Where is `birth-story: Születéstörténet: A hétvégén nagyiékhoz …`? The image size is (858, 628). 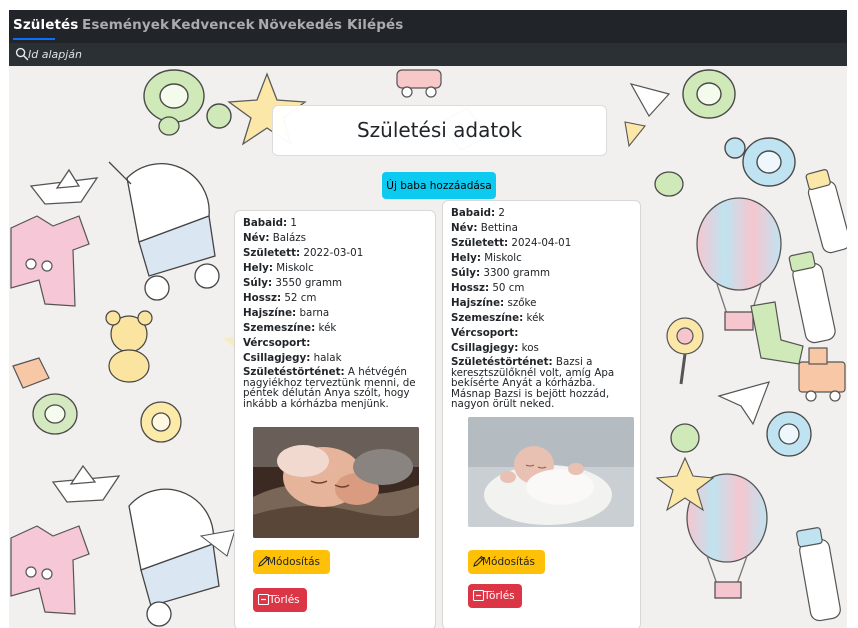 birth-story: Születéstörténet: A hétvégén nagyiékhoz … is located at coordinates (337, 388).